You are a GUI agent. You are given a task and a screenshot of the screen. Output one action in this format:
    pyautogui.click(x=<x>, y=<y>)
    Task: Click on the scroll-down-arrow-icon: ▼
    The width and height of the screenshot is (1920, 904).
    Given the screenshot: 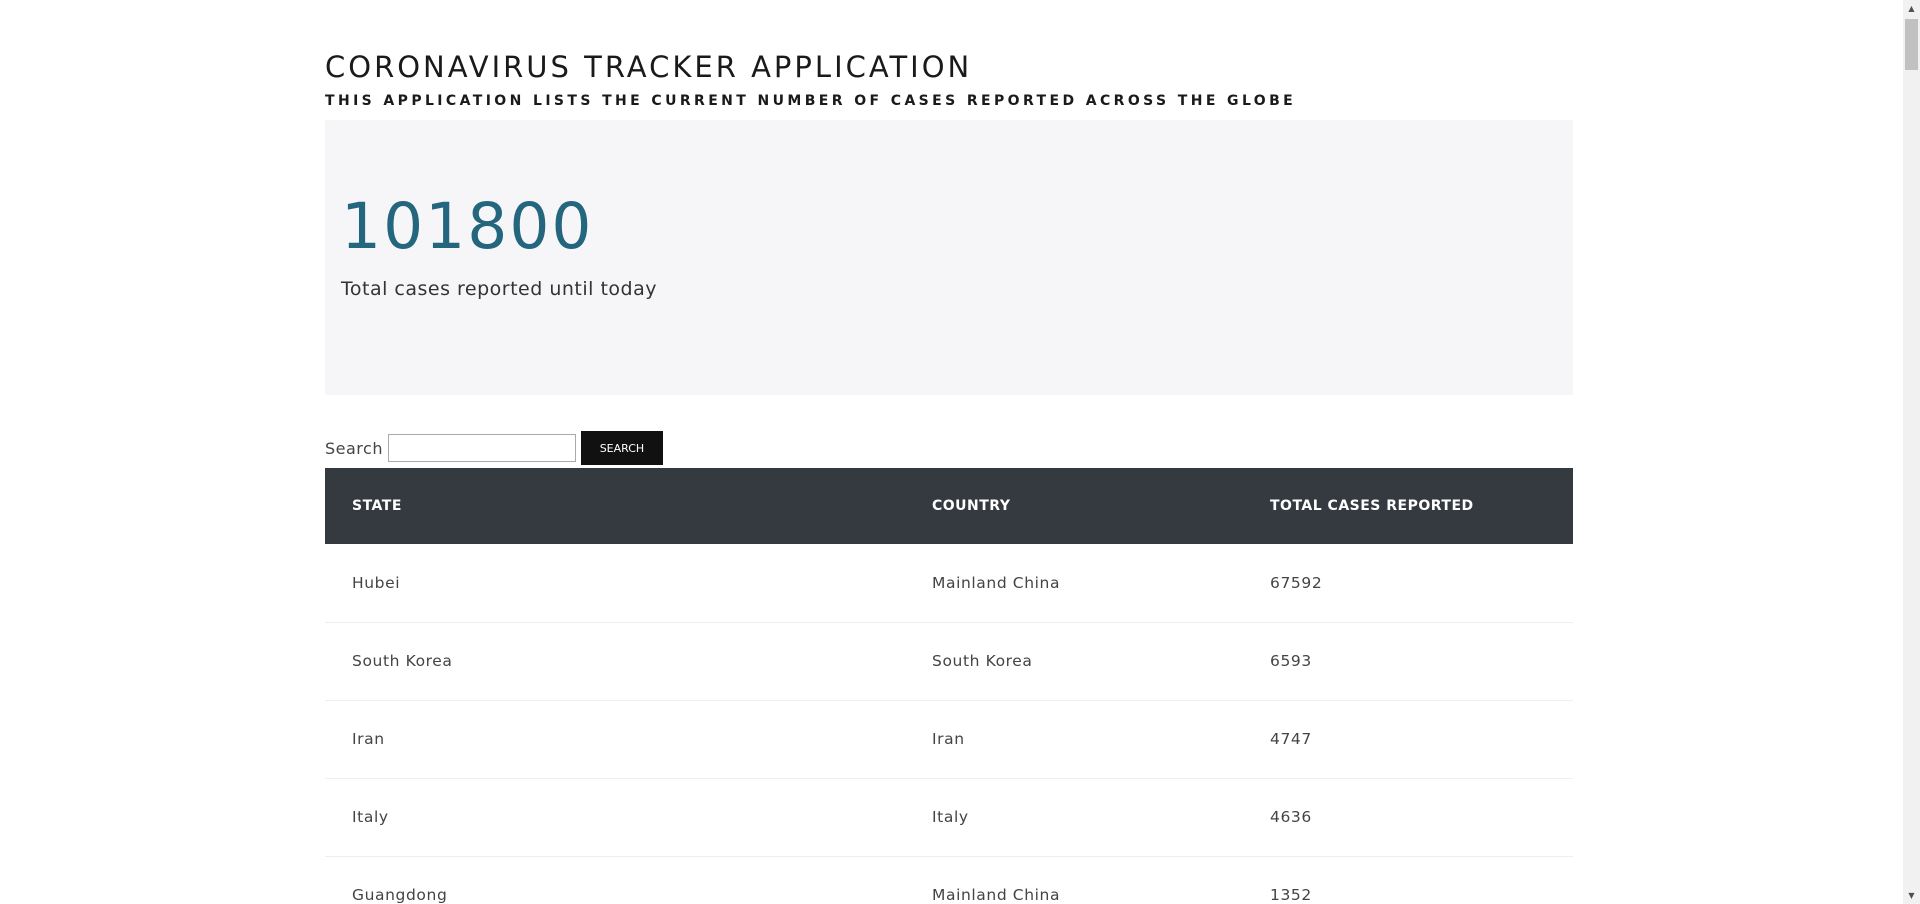 What is the action you would take?
    pyautogui.click(x=1911, y=895)
    